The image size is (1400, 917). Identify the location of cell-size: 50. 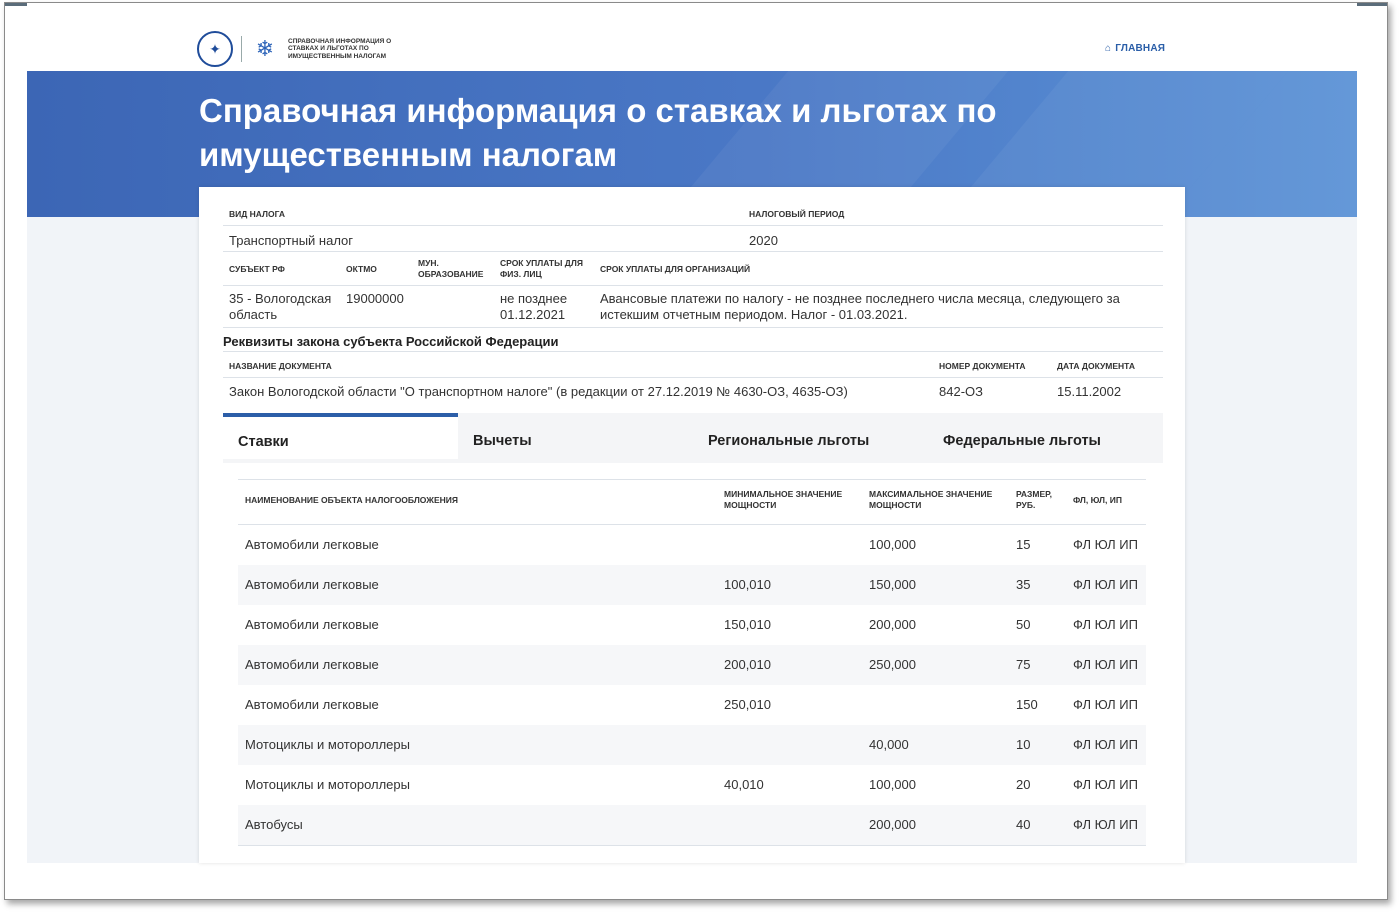
(1023, 624).